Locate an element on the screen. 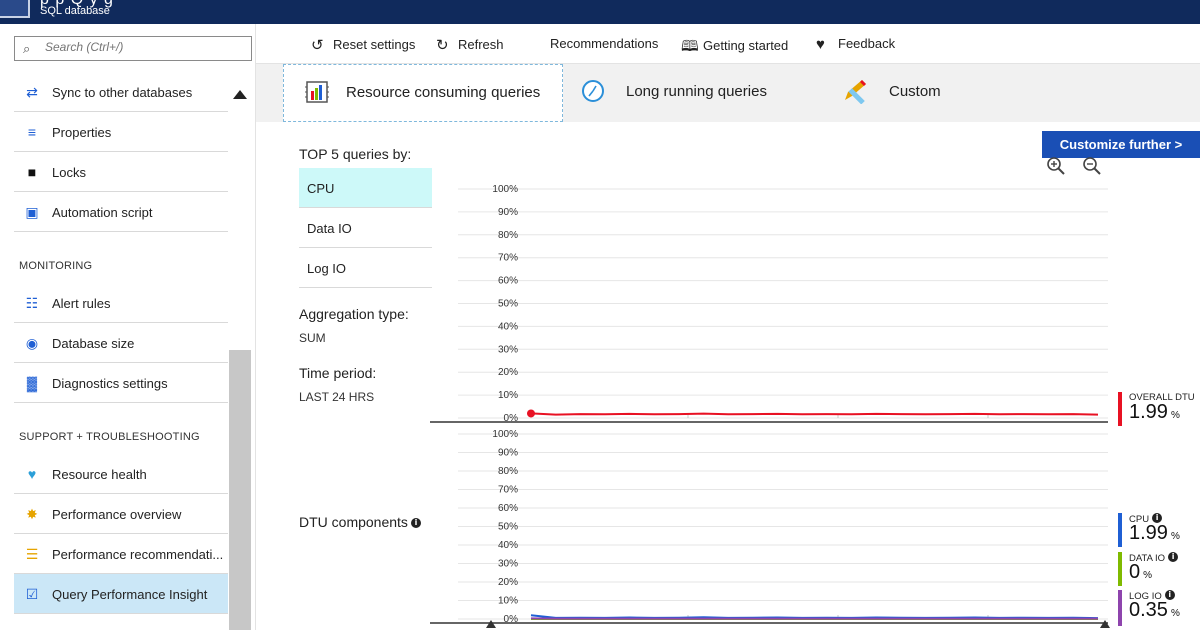 Image resolution: width=1200 pixels, height=630 pixels. info-icon: i is located at coordinates (1173, 557).